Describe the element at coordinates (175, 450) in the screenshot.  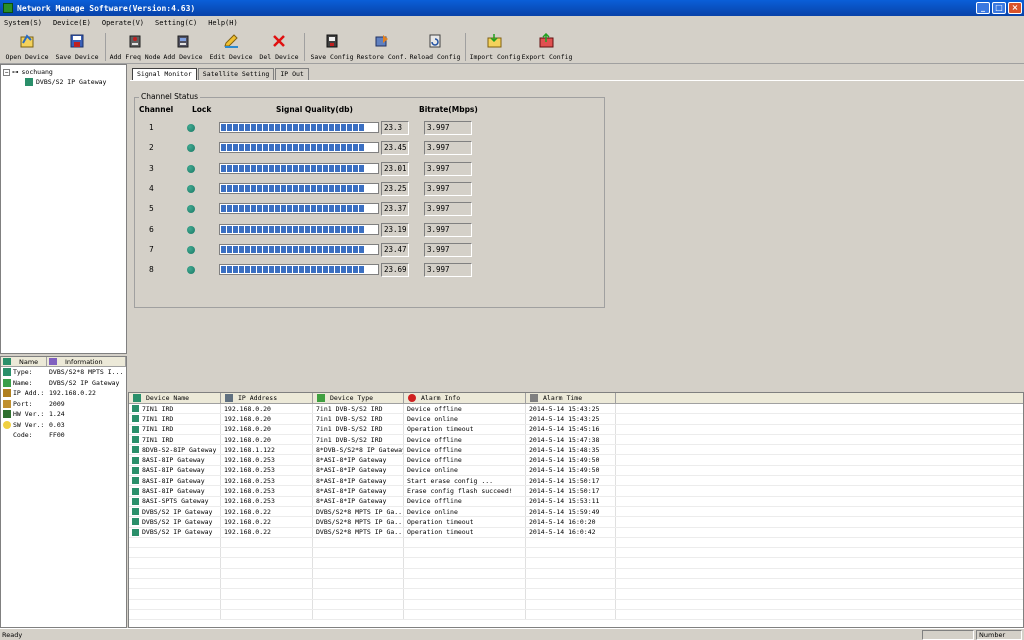
I see `alarm-device-name: 8DVB-S2-8IP Gateway` at that location.